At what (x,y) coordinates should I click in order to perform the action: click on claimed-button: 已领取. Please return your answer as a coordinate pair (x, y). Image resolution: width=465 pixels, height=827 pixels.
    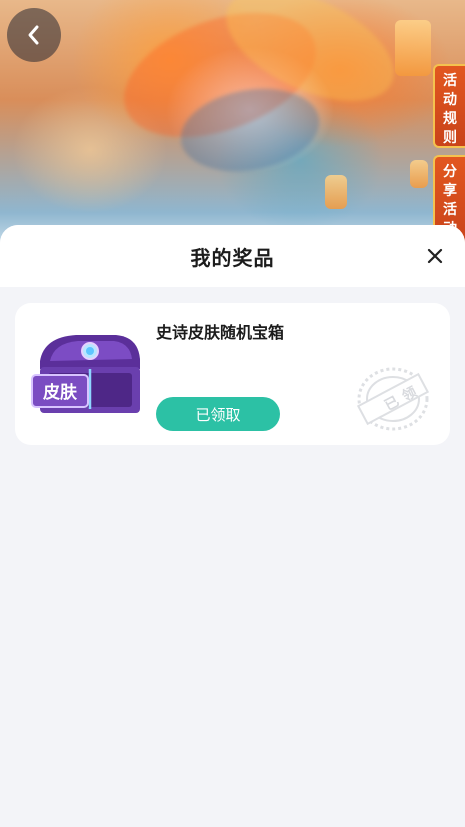
    Looking at the image, I should click on (218, 414).